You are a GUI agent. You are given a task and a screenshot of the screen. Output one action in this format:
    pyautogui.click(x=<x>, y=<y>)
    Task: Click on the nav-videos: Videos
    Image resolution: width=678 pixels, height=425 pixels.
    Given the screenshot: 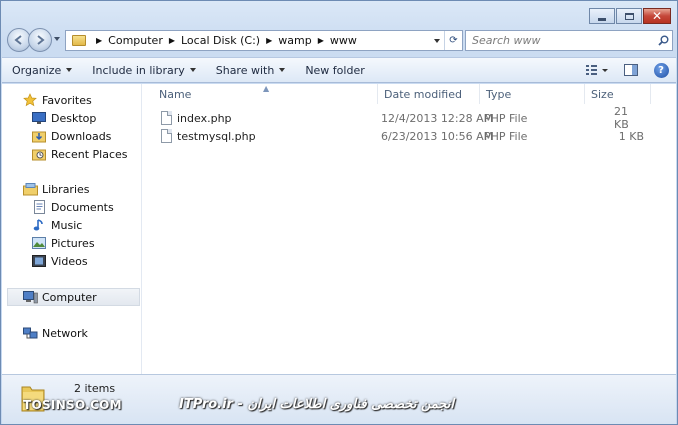 What is the action you would take?
    pyautogui.click(x=59, y=261)
    